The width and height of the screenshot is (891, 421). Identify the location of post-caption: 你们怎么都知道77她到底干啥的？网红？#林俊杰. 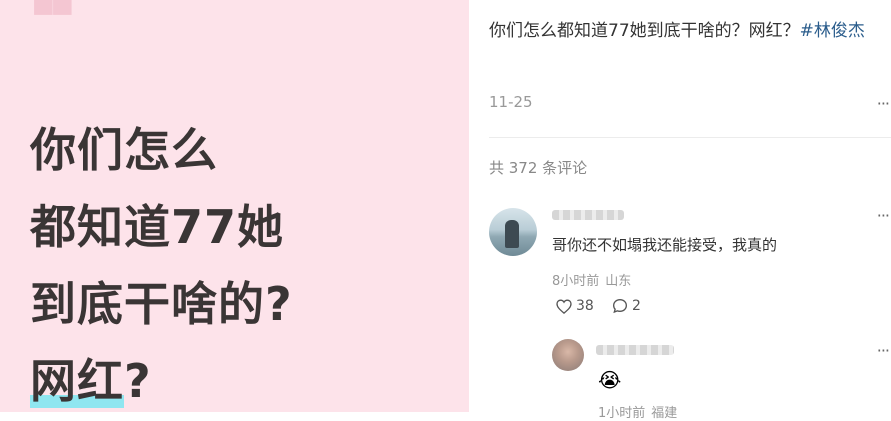
(689, 31).